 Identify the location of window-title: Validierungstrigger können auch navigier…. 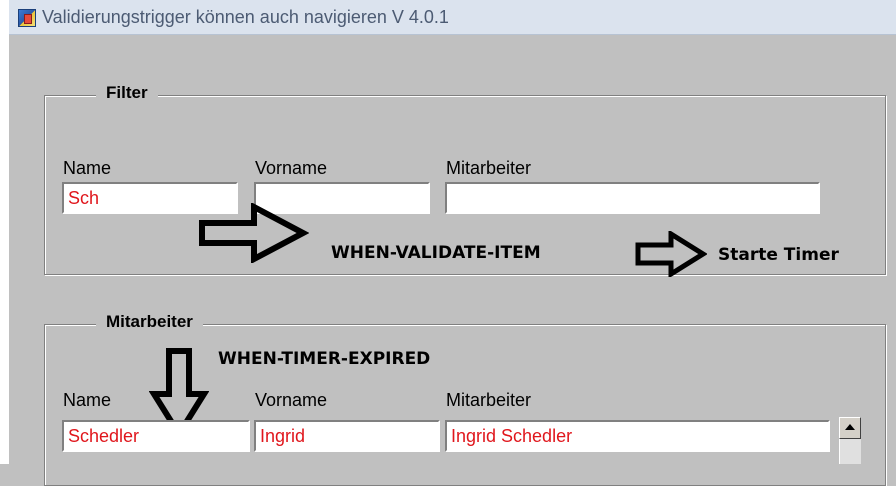
(245, 17).